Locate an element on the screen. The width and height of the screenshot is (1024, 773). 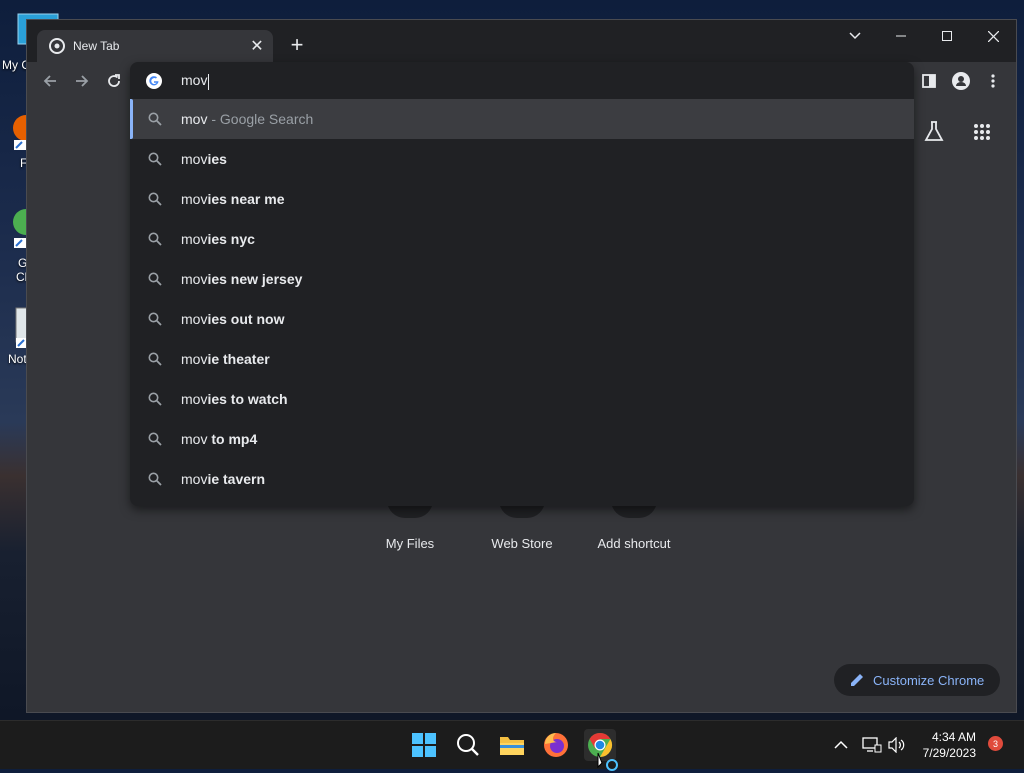
suggestion-text: mov - Google Search is located at coordinates (247, 119).